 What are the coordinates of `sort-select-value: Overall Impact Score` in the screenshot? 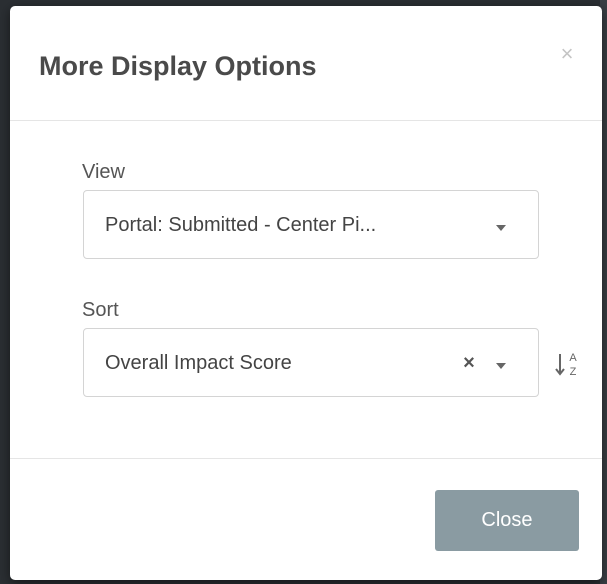 It's located at (198, 363).